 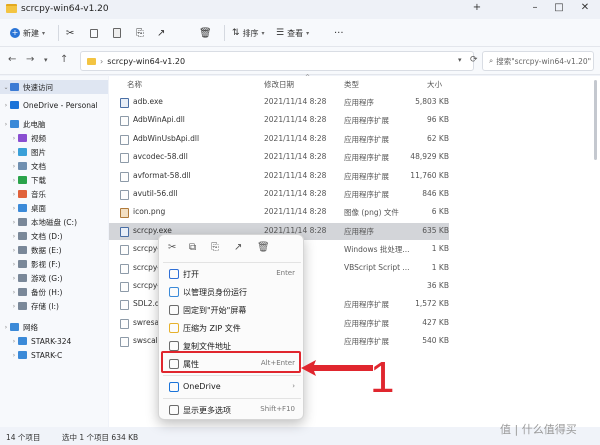 I want to click on search-input: ⌕ 搜索"scrcpy-win64-v1.20", so click(x=538, y=61).